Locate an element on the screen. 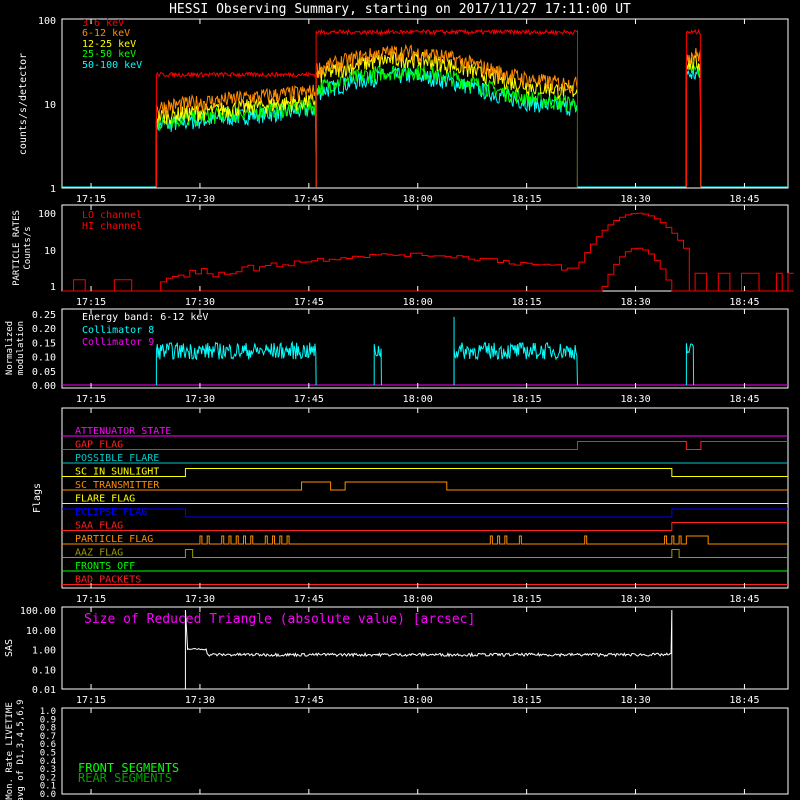 This screenshot has height=800, width=800. sas-ytick: 100.00 is located at coordinates (38, 611).